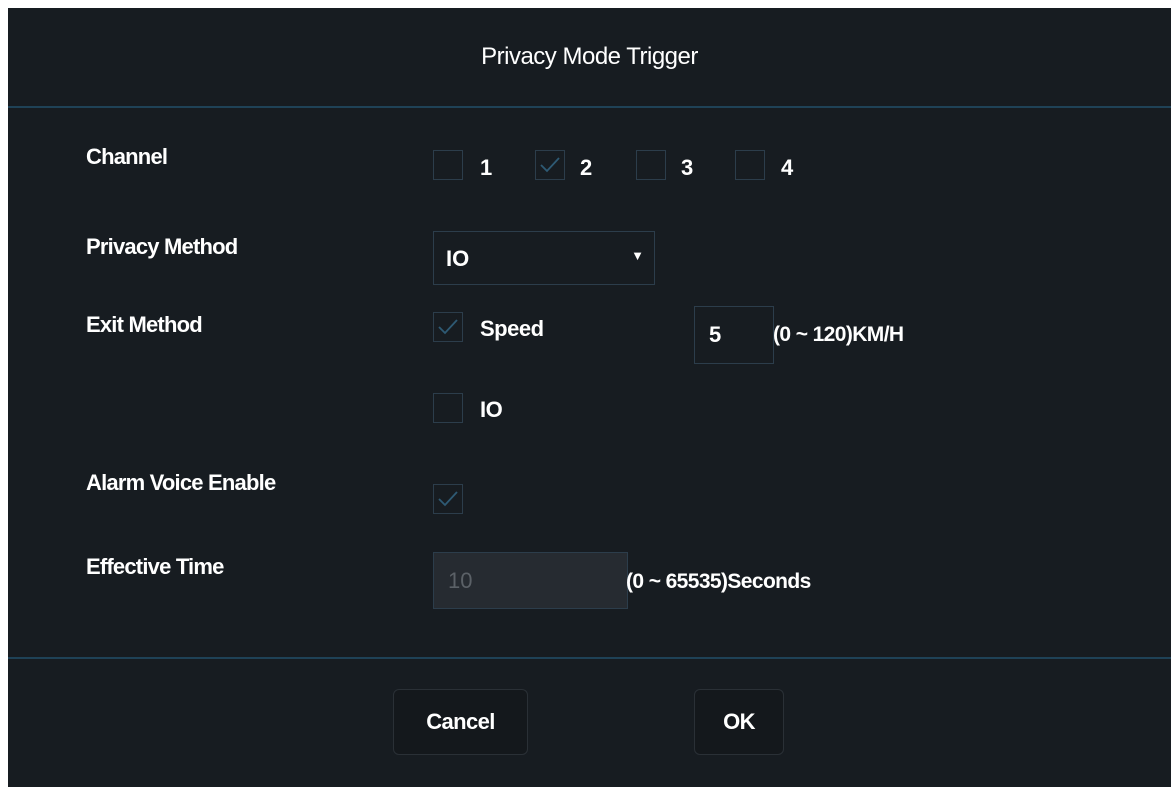  What do you see at coordinates (460, 722) in the screenshot?
I see `cancel-button: Cancel` at bounding box center [460, 722].